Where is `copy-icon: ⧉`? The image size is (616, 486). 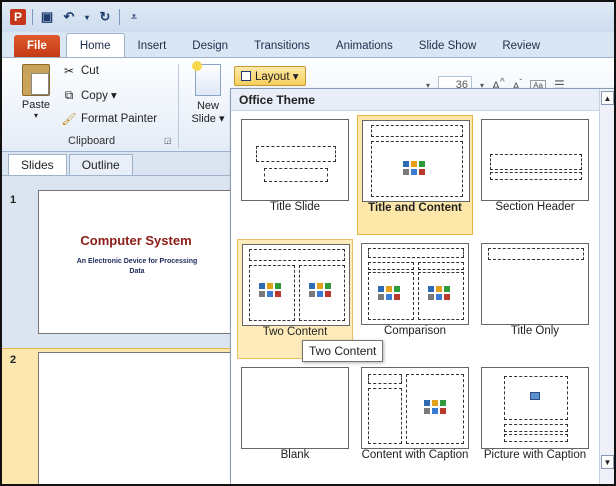 copy-icon: ⧉ is located at coordinates (69, 94).